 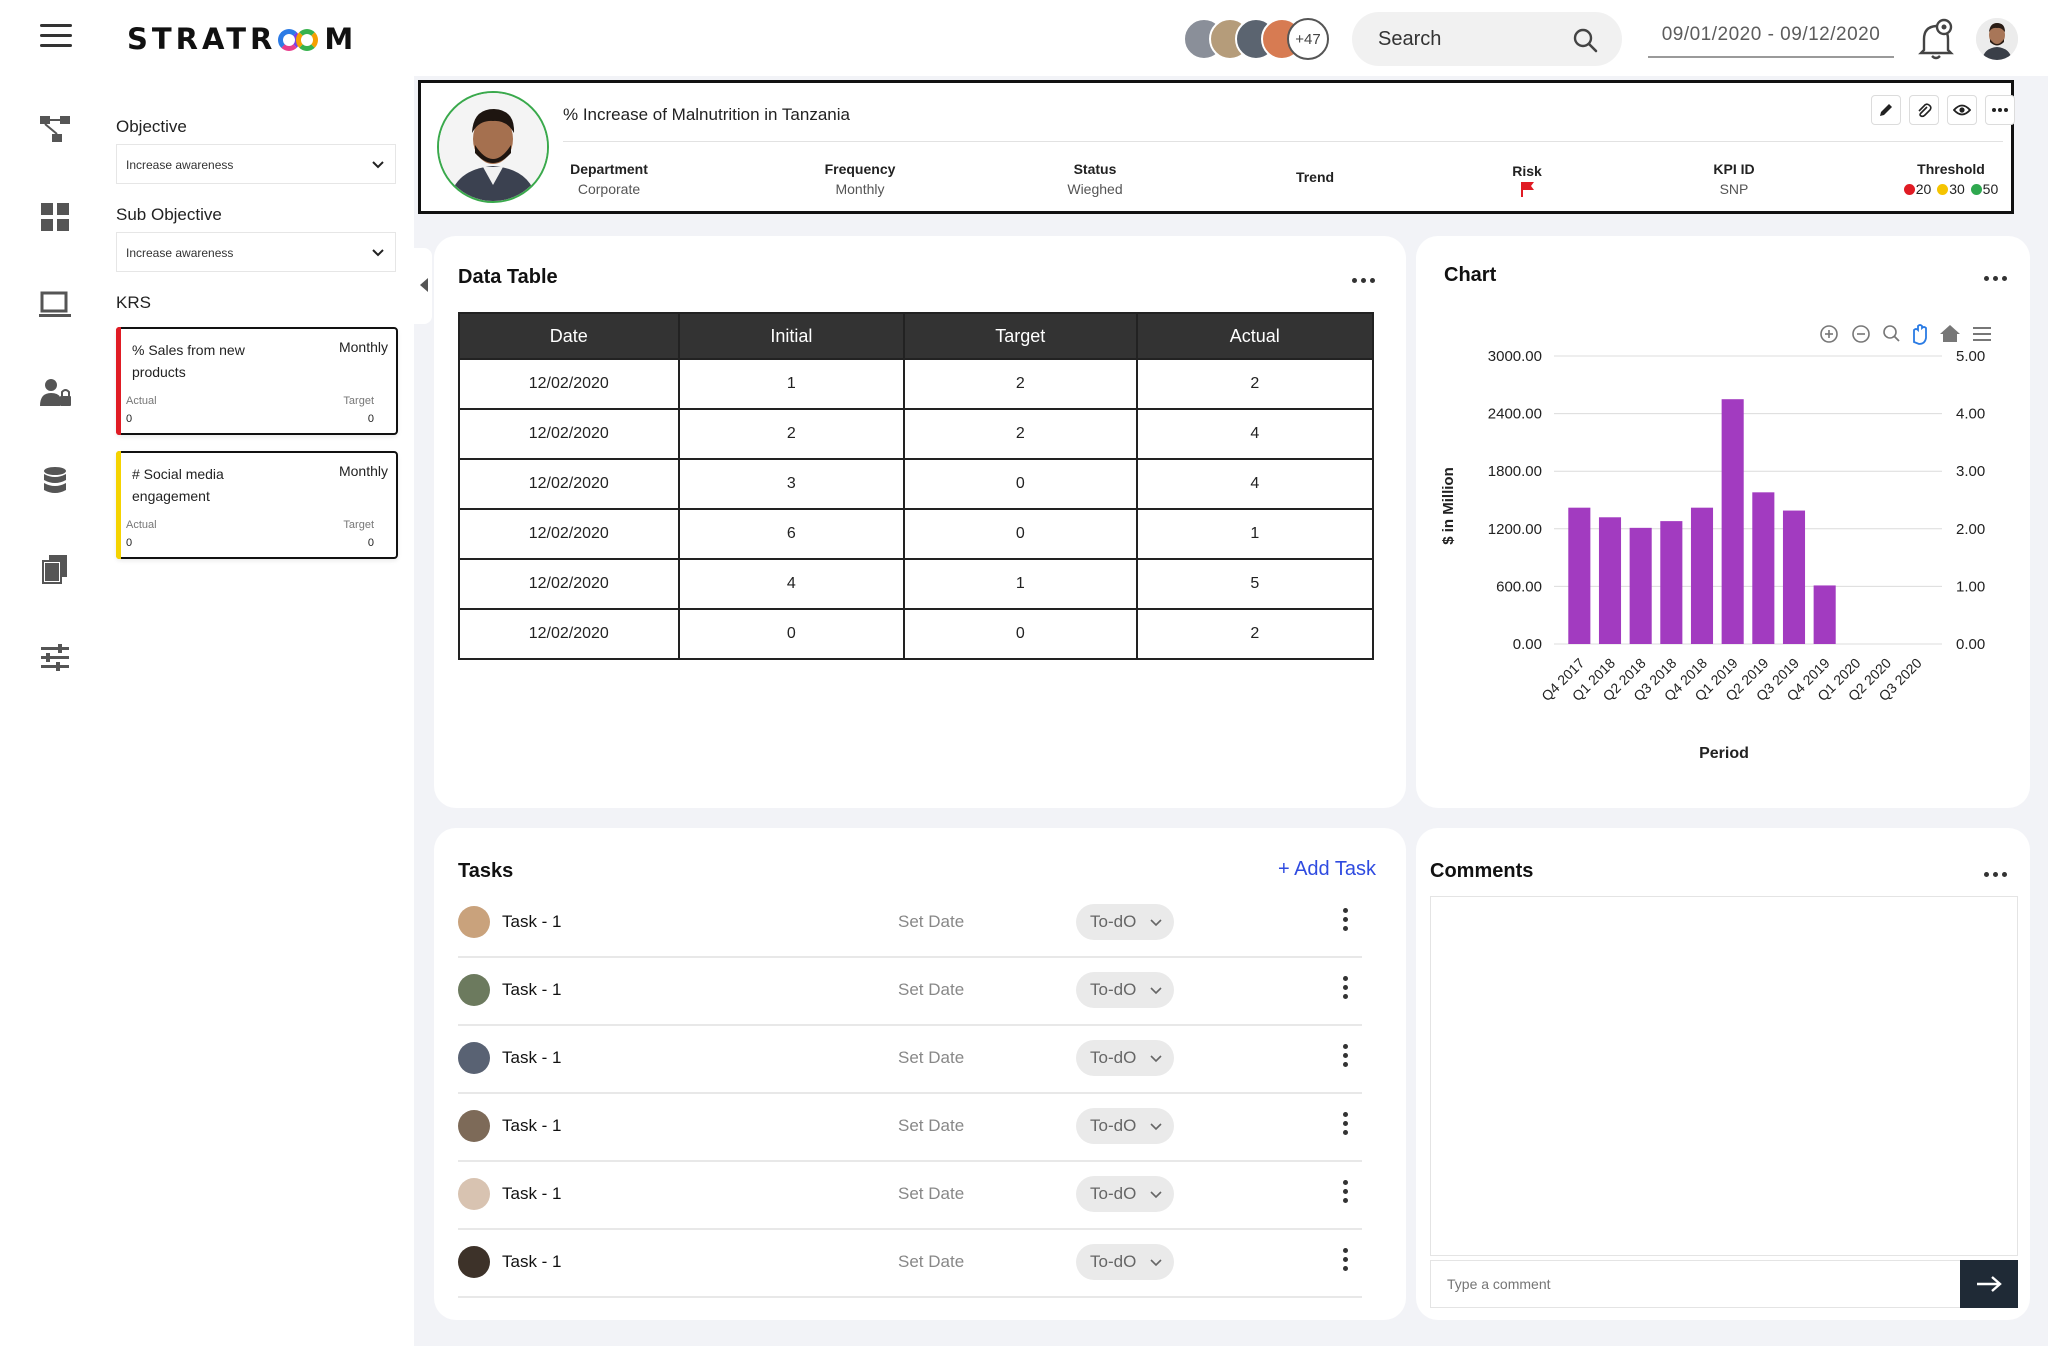 What do you see at coordinates (791, 584) in the screenshot?
I see `table-cell: 4` at bounding box center [791, 584].